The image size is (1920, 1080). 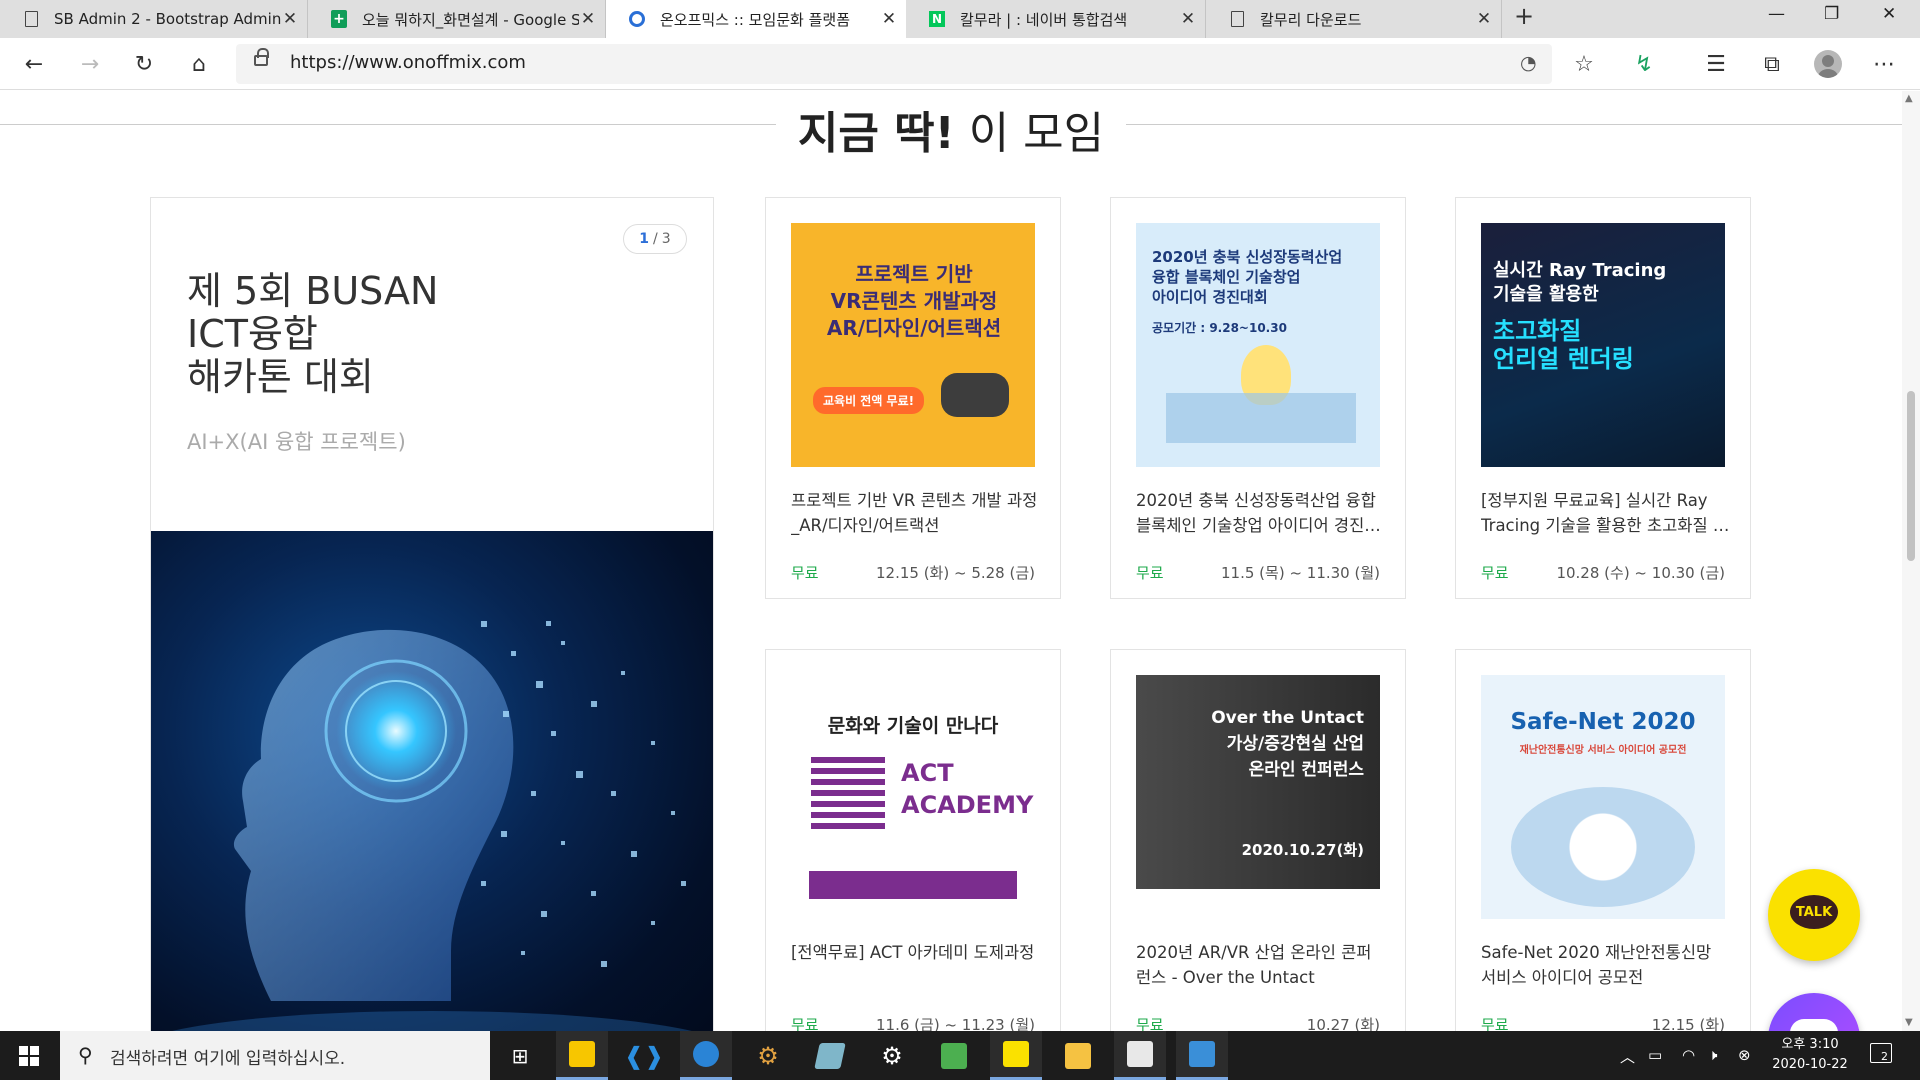 I want to click on tab-naver: N 칼무라 | : 네이버 통합검색 ✕, so click(x=1056, y=19).